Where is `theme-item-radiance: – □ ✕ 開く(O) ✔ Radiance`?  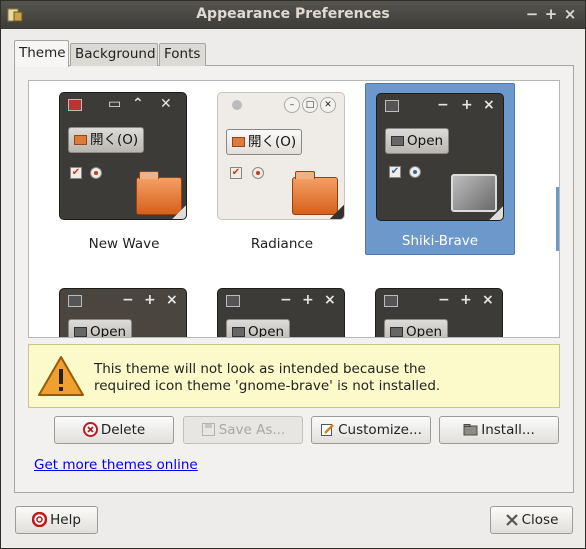
theme-item-radiance: – □ ✕ 開く(O) ✔ Radiance is located at coordinates (282, 173).